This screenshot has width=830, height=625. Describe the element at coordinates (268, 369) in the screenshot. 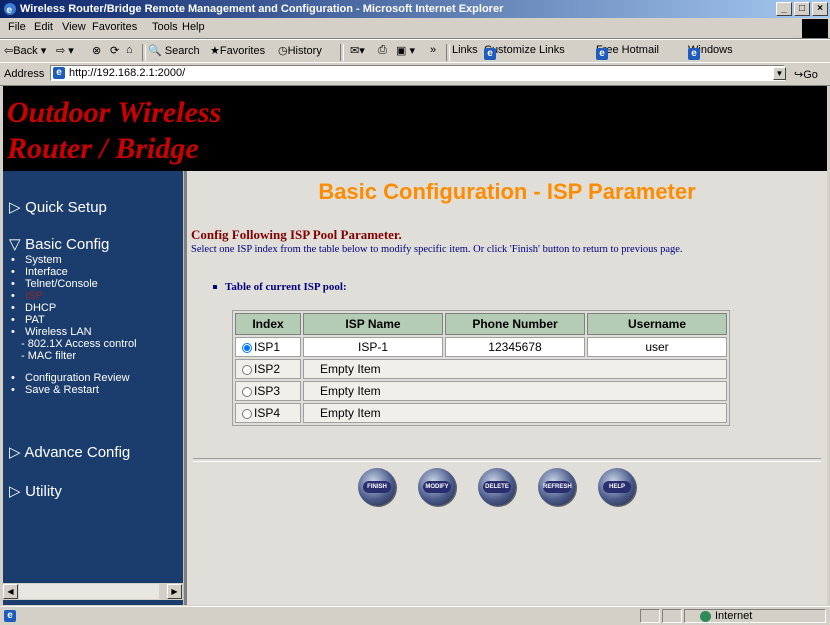

I see `index-cell: ISP2` at that location.